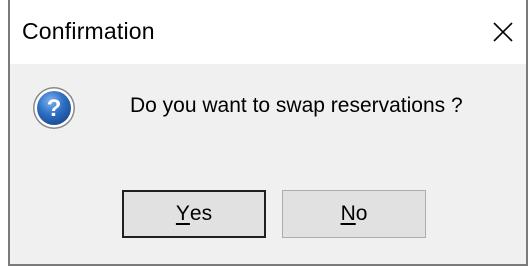 This screenshot has width=530, height=272. I want to click on question-icon: ?, so click(54, 108).